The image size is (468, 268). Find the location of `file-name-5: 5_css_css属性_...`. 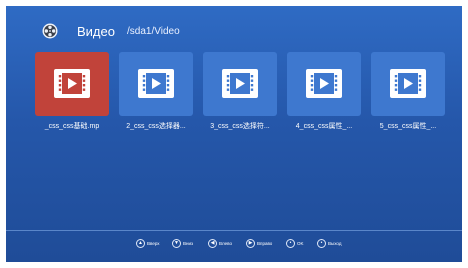

file-name-5: 5_css_css属性_... is located at coordinates (408, 126).